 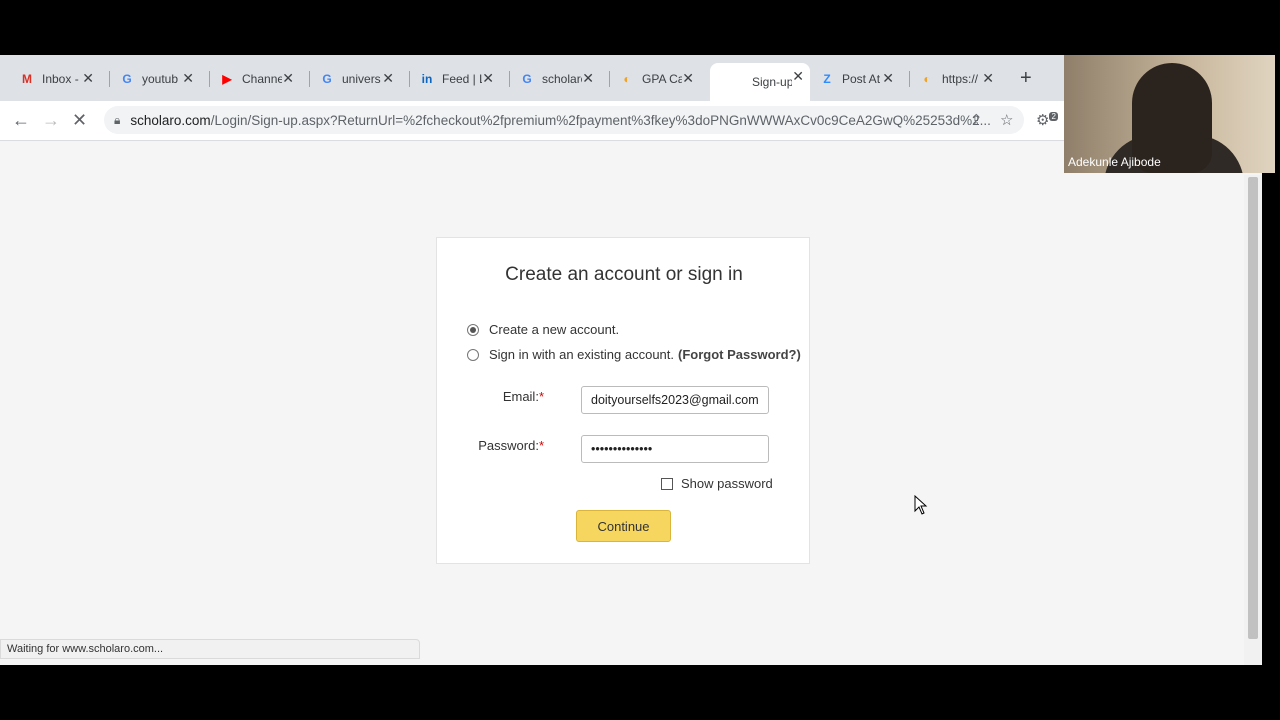 I want to click on tab-8: Sign-up ✕, so click(x=760, y=82).